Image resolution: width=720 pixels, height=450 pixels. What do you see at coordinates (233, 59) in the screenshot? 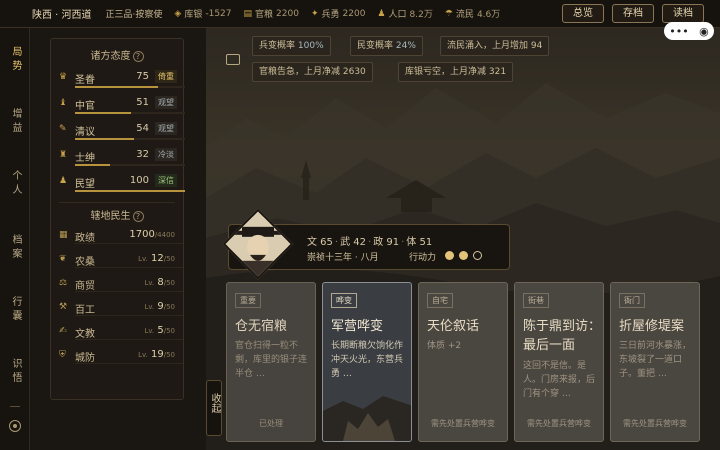
I see `chat-icon` at bounding box center [233, 59].